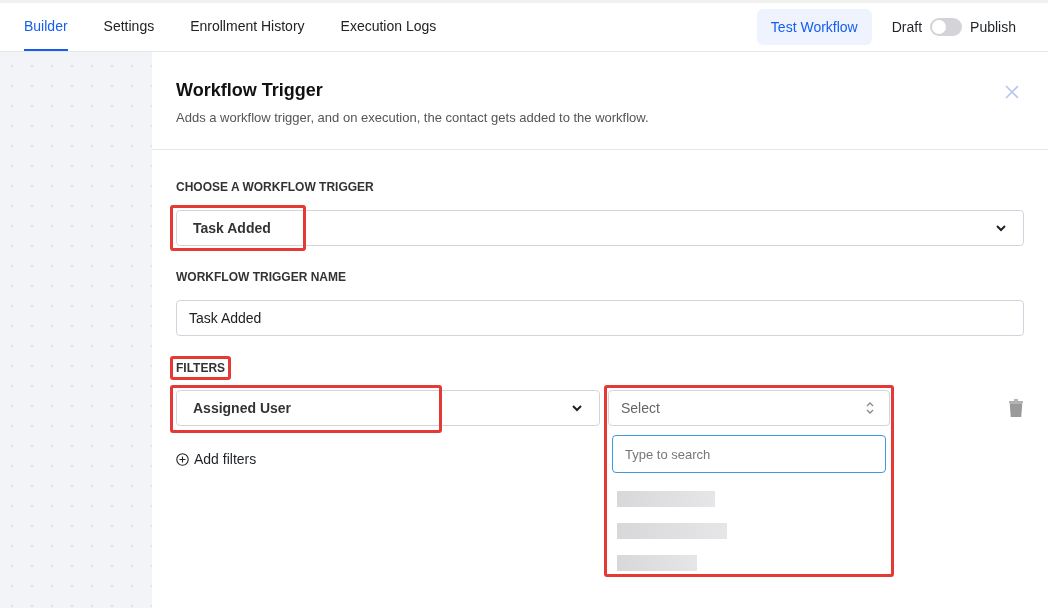  Describe the element at coordinates (600, 318) in the screenshot. I see `trigger-name-field: Task Added` at that location.